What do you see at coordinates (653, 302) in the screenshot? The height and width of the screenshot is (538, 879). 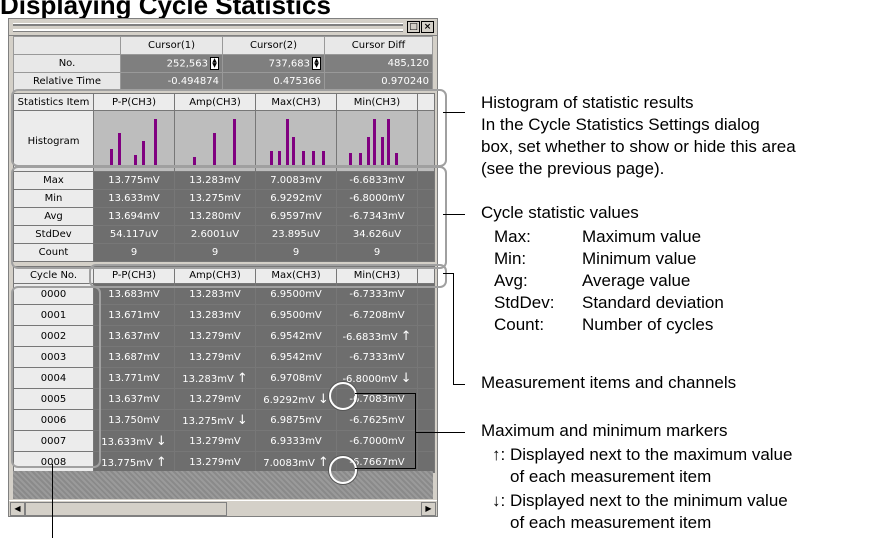 I see `stat-def-desc: Standard deviation` at bounding box center [653, 302].